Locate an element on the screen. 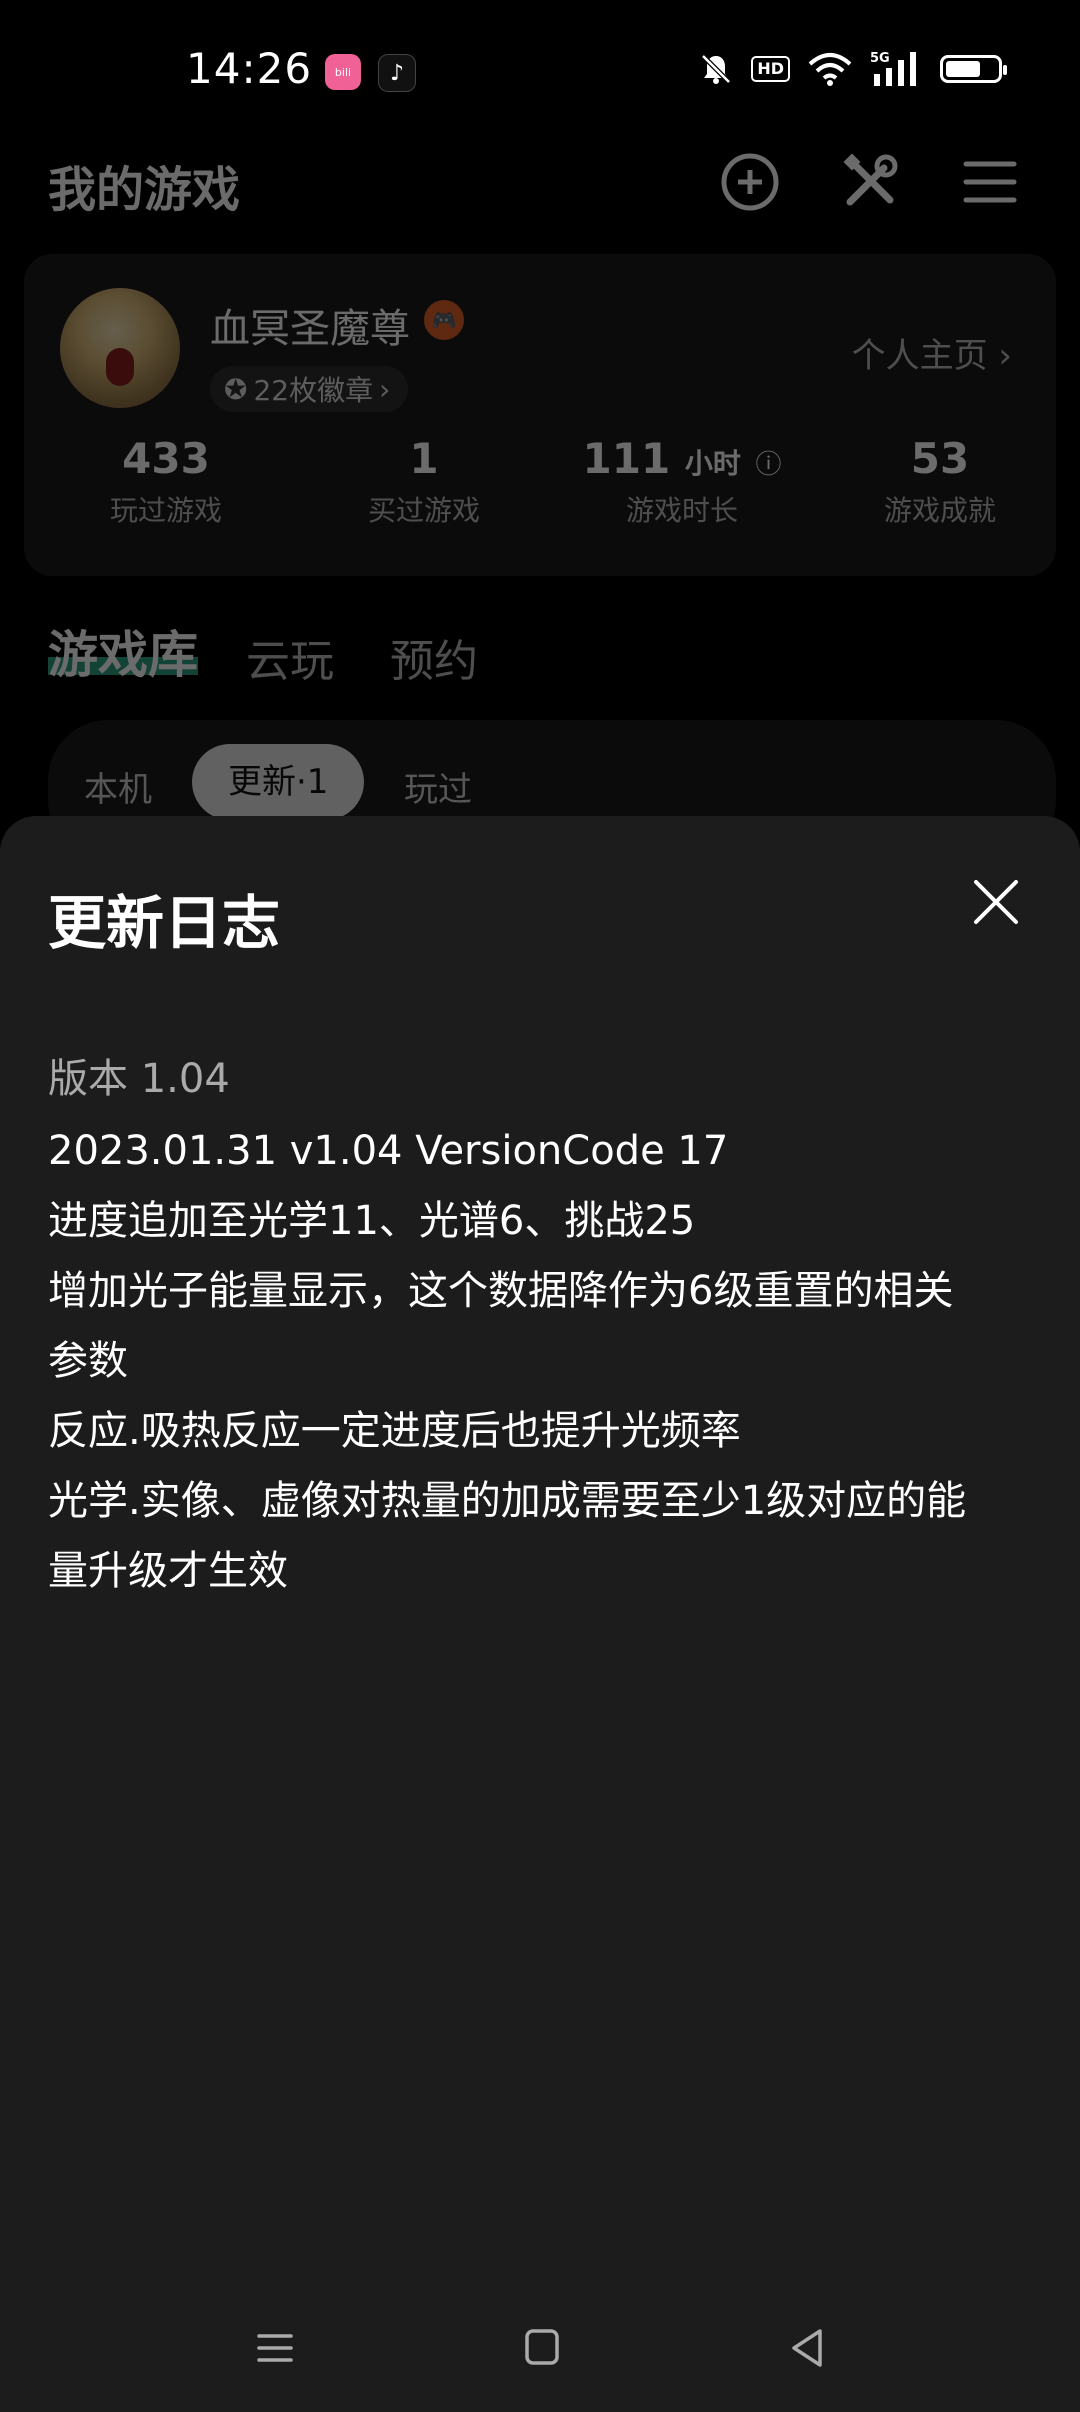 The height and width of the screenshot is (2412, 1080). stat-value: 1 is located at coordinates (424, 458).